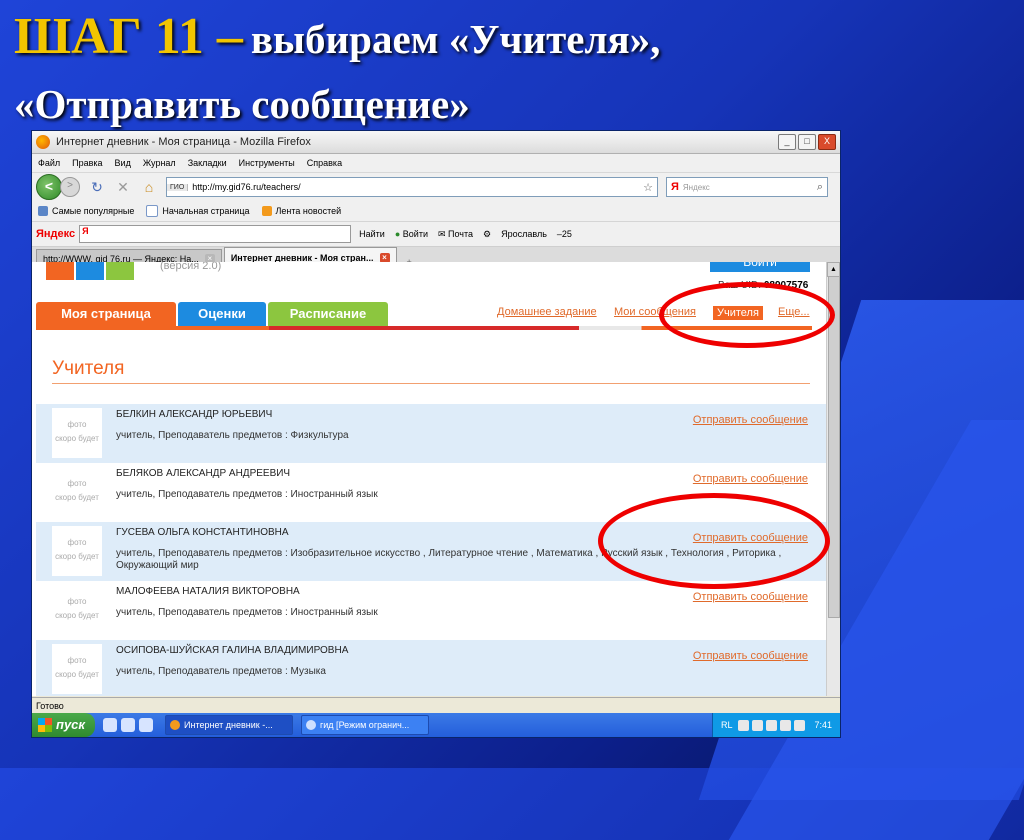  I want to click on start-label: пуск, so click(70, 724).